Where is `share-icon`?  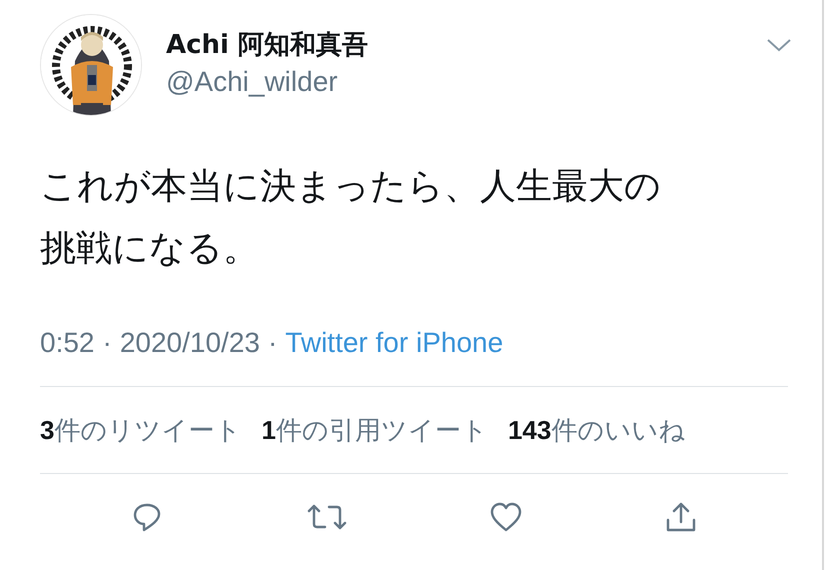 share-icon is located at coordinates (680, 517).